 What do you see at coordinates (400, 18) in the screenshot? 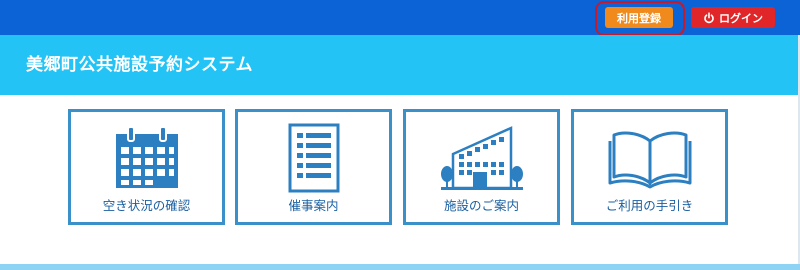
I see `top-bar: 利用登録 ログイン` at bounding box center [400, 18].